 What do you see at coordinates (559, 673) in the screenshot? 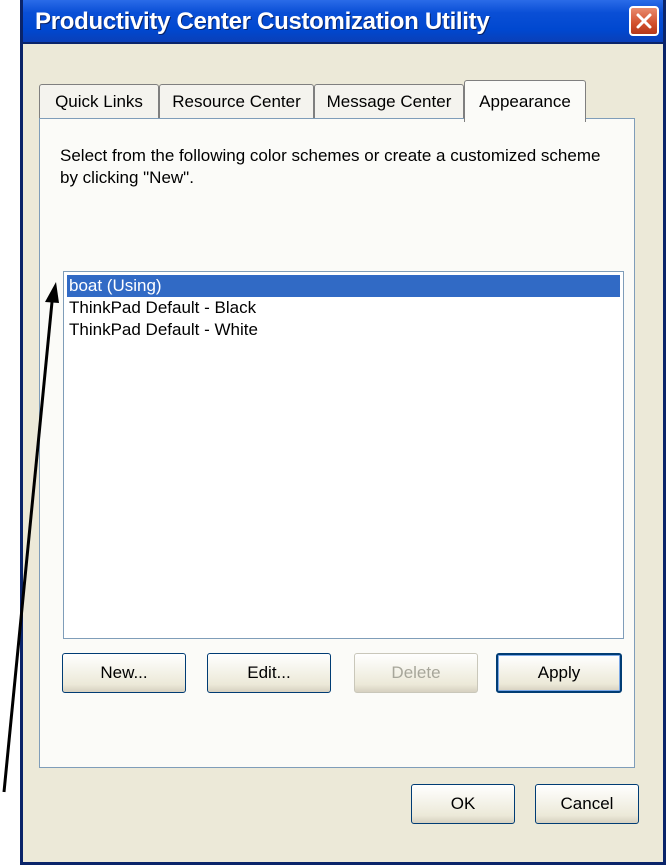
I see `apply-button: Apply` at bounding box center [559, 673].